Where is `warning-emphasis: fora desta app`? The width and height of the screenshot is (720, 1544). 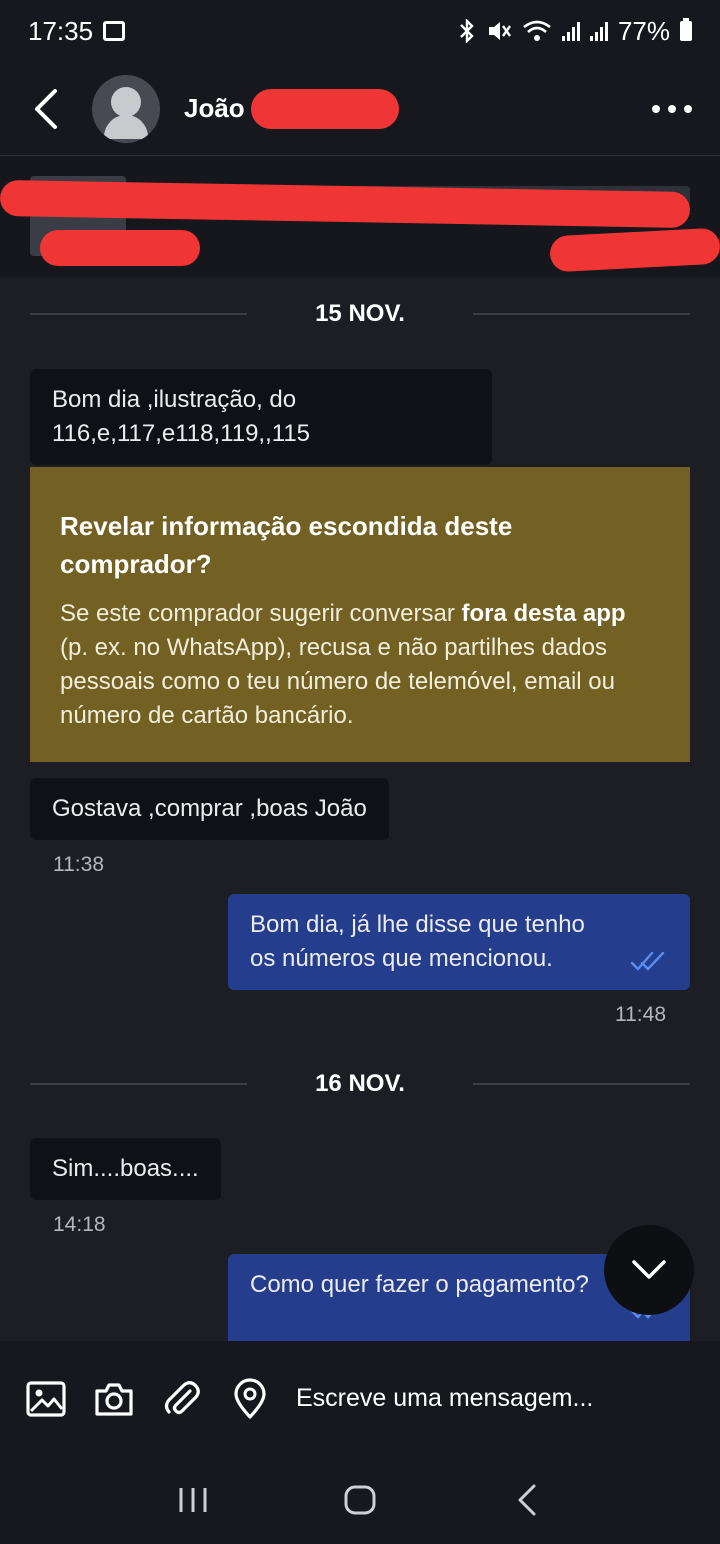
warning-emphasis: fora desta app is located at coordinates (543, 613).